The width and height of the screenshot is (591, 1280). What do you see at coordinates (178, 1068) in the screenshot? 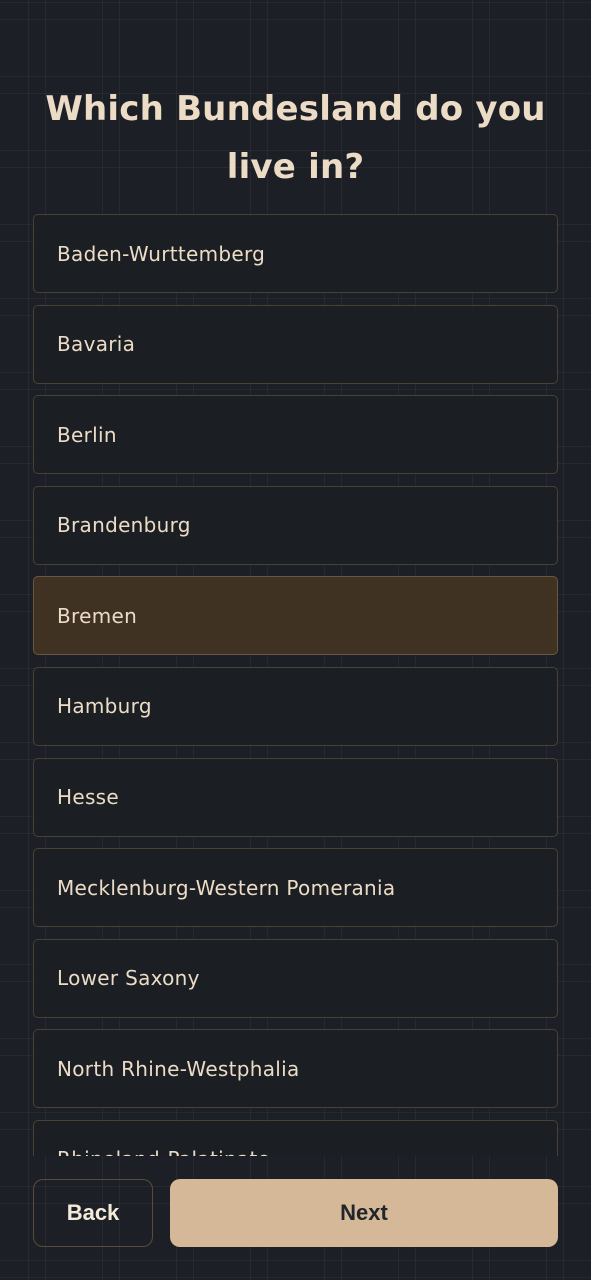
I see `option-label: North Rhine-Westphalia` at bounding box center [178, 1068].